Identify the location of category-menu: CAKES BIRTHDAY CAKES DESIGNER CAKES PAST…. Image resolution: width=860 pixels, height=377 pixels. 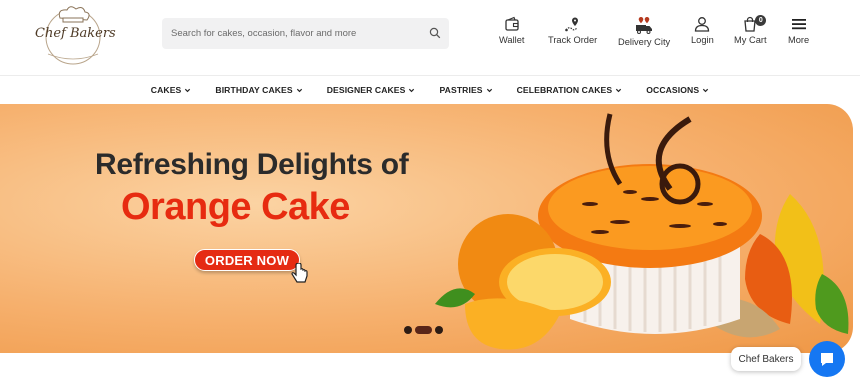
(430, 90).